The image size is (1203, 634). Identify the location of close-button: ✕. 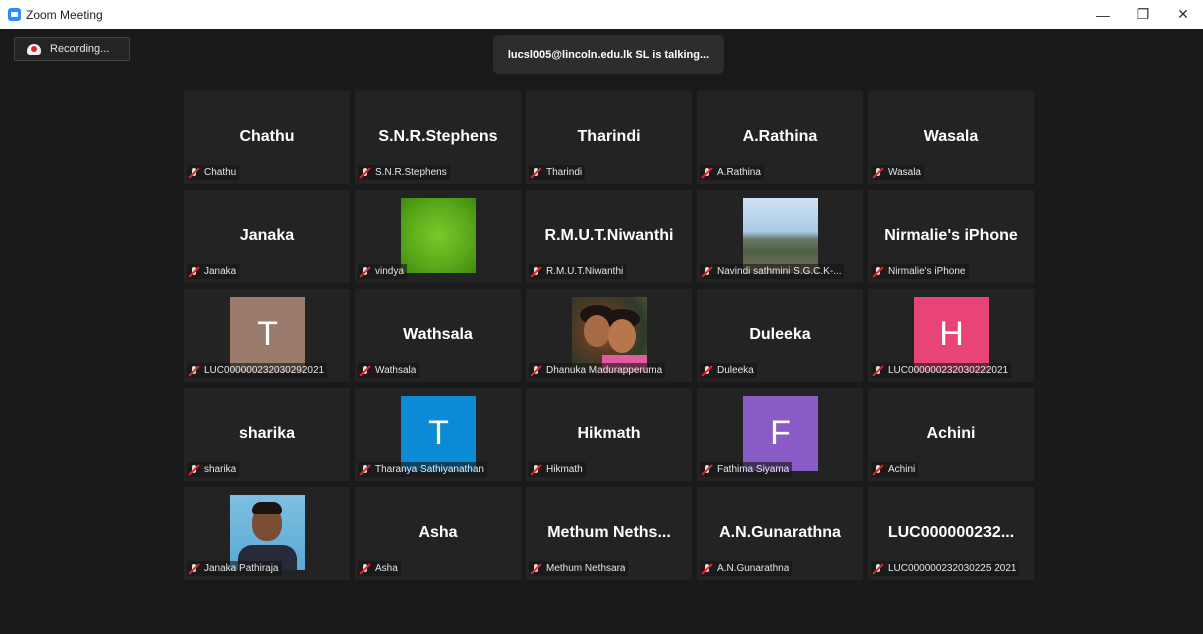
(1183, 14).